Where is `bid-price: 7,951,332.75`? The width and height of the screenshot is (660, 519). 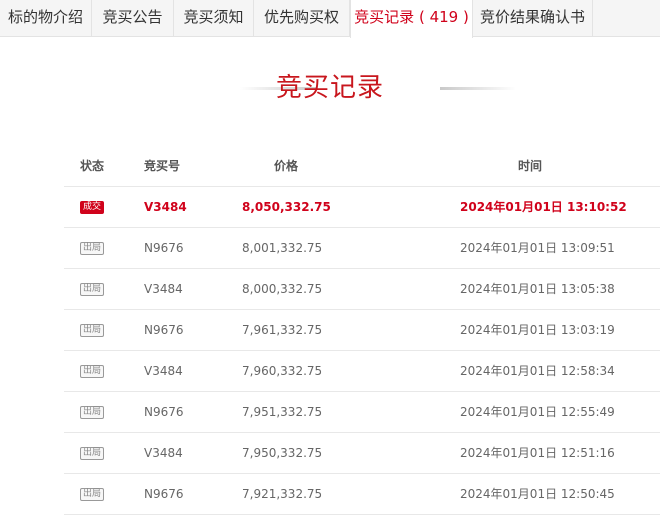 bid-price: 7,951,332.75 is located at coordinates (282, 412).